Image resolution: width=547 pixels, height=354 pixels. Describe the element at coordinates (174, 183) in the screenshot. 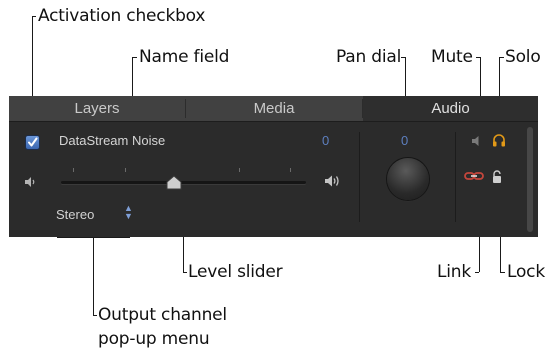

I see `level-slider-thumb` at that location.